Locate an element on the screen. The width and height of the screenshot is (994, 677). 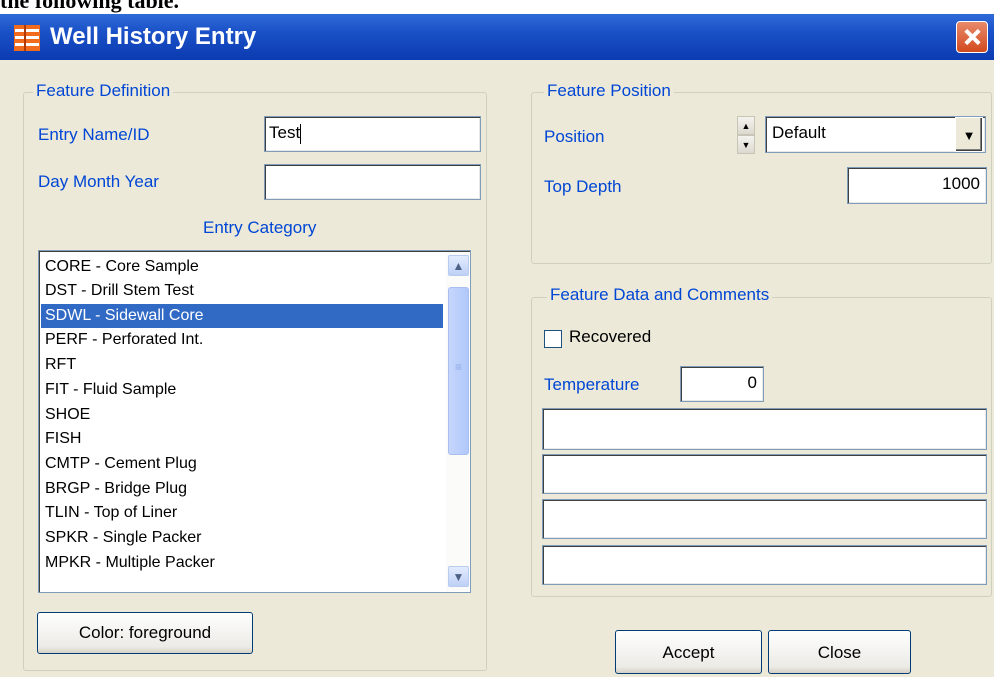
dropdown-arrow-button: ▼ is located at coordinates (969, 134).